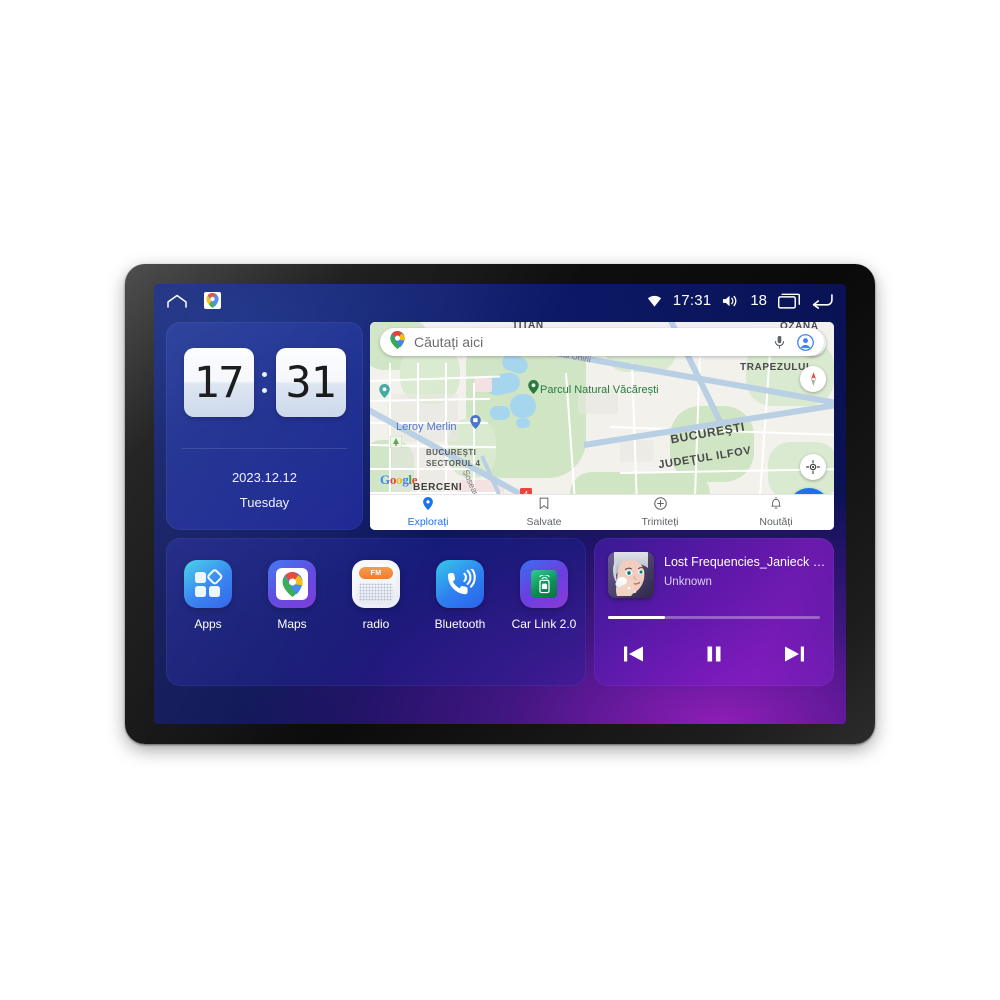  I want to click on map-label-berceni: BERCENI, so click(438, 487).